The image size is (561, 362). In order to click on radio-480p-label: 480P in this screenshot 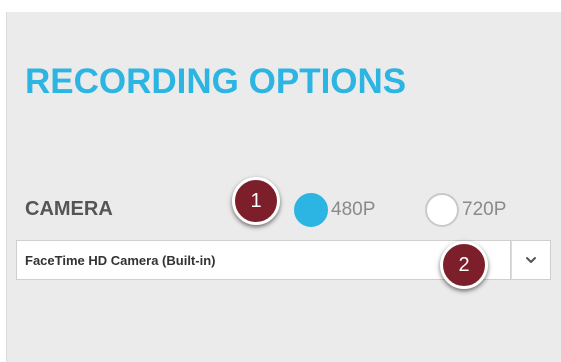, I will do `click(353, 209)`.